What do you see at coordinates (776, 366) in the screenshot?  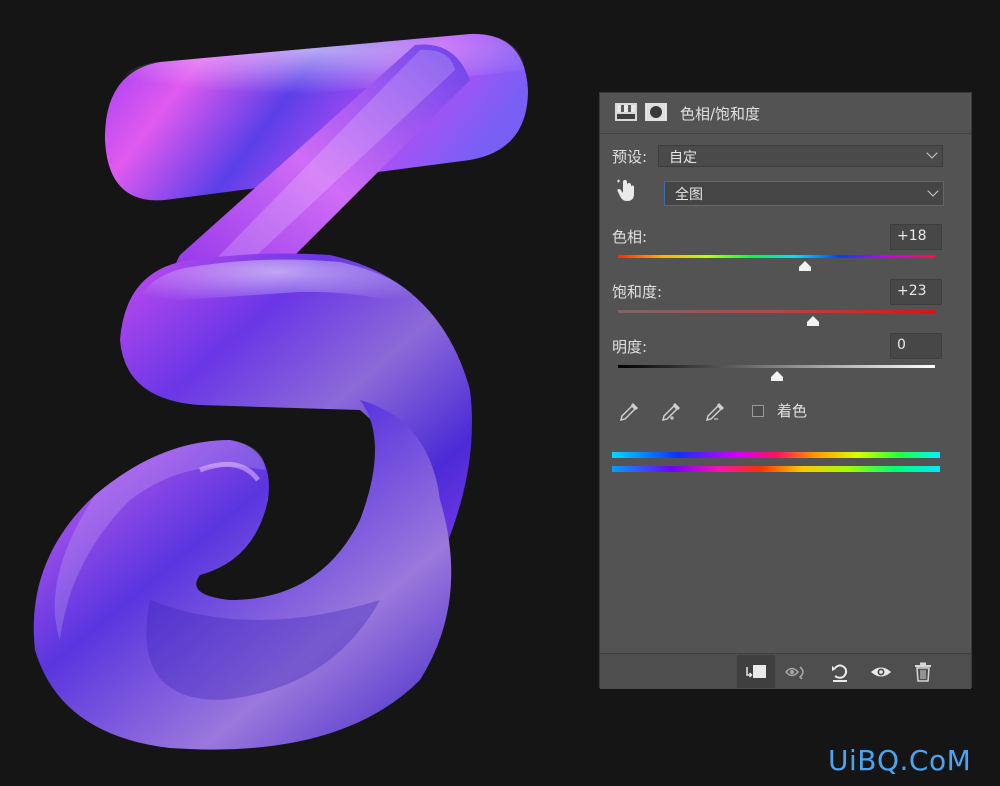 I see `lightness-slider-track` at bounding box center [776, 366].